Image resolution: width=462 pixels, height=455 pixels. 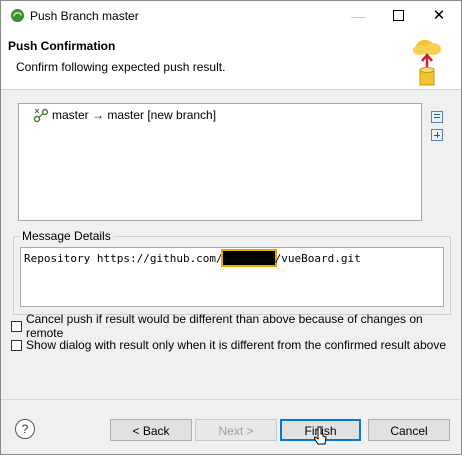 I want to click on collapse-all-button, so click(x=437, y=117).